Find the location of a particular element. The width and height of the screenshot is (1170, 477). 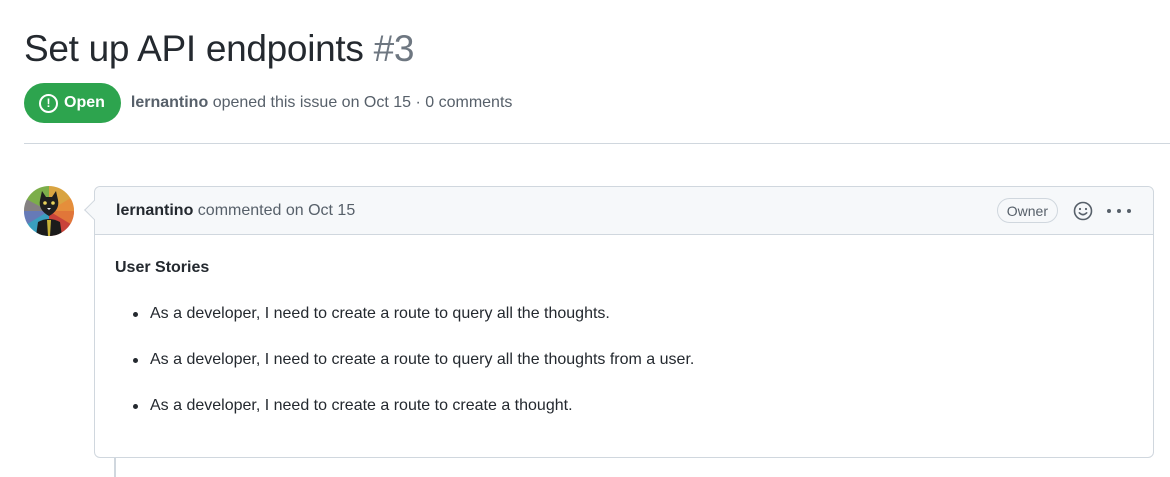

issue-title-text: Set up API endpoints is located at coordinates (194, 48).